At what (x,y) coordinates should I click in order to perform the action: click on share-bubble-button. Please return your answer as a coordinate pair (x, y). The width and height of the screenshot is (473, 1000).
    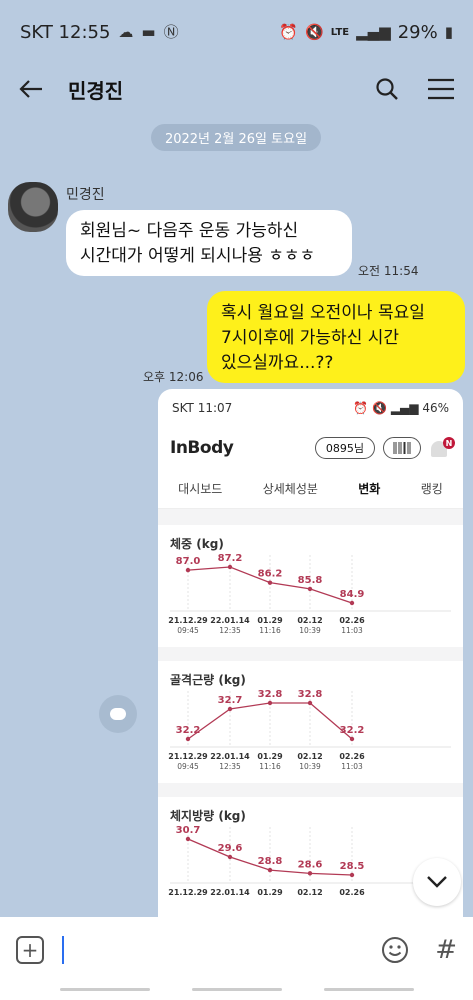
    Looking at the image, I should click on (118, 714).